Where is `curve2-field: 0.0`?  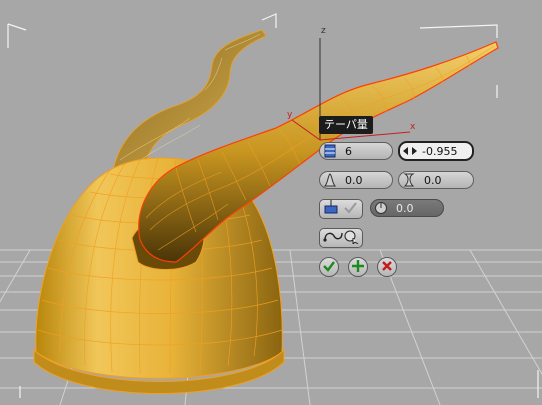 curve2-field: 0.0 is located at coordinates (436, 180).